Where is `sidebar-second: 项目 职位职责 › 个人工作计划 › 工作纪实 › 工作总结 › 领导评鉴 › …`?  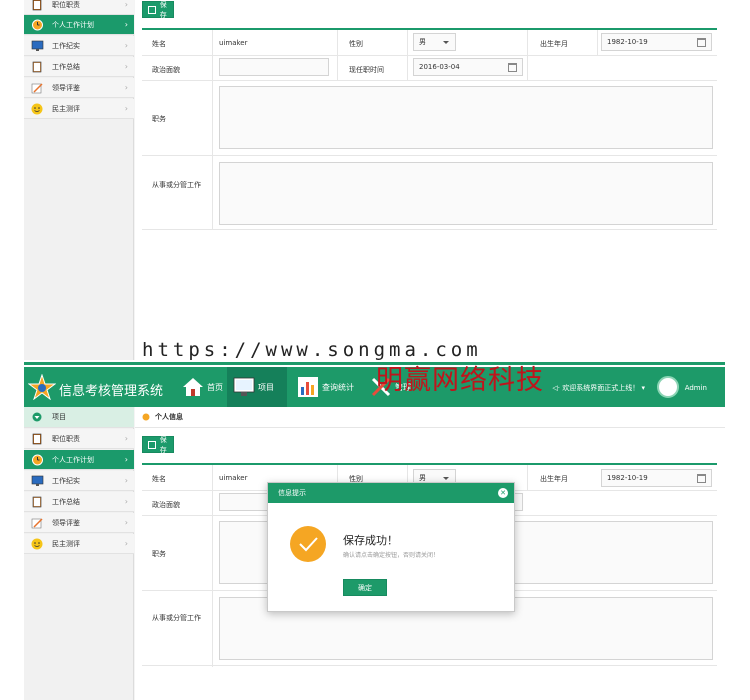
sidebar-second: 项目 职位职责 › 个人工作计划 › 工作纪实 › 工作总结 › 领导评鉴 › … is located at coordinates (79, 553).